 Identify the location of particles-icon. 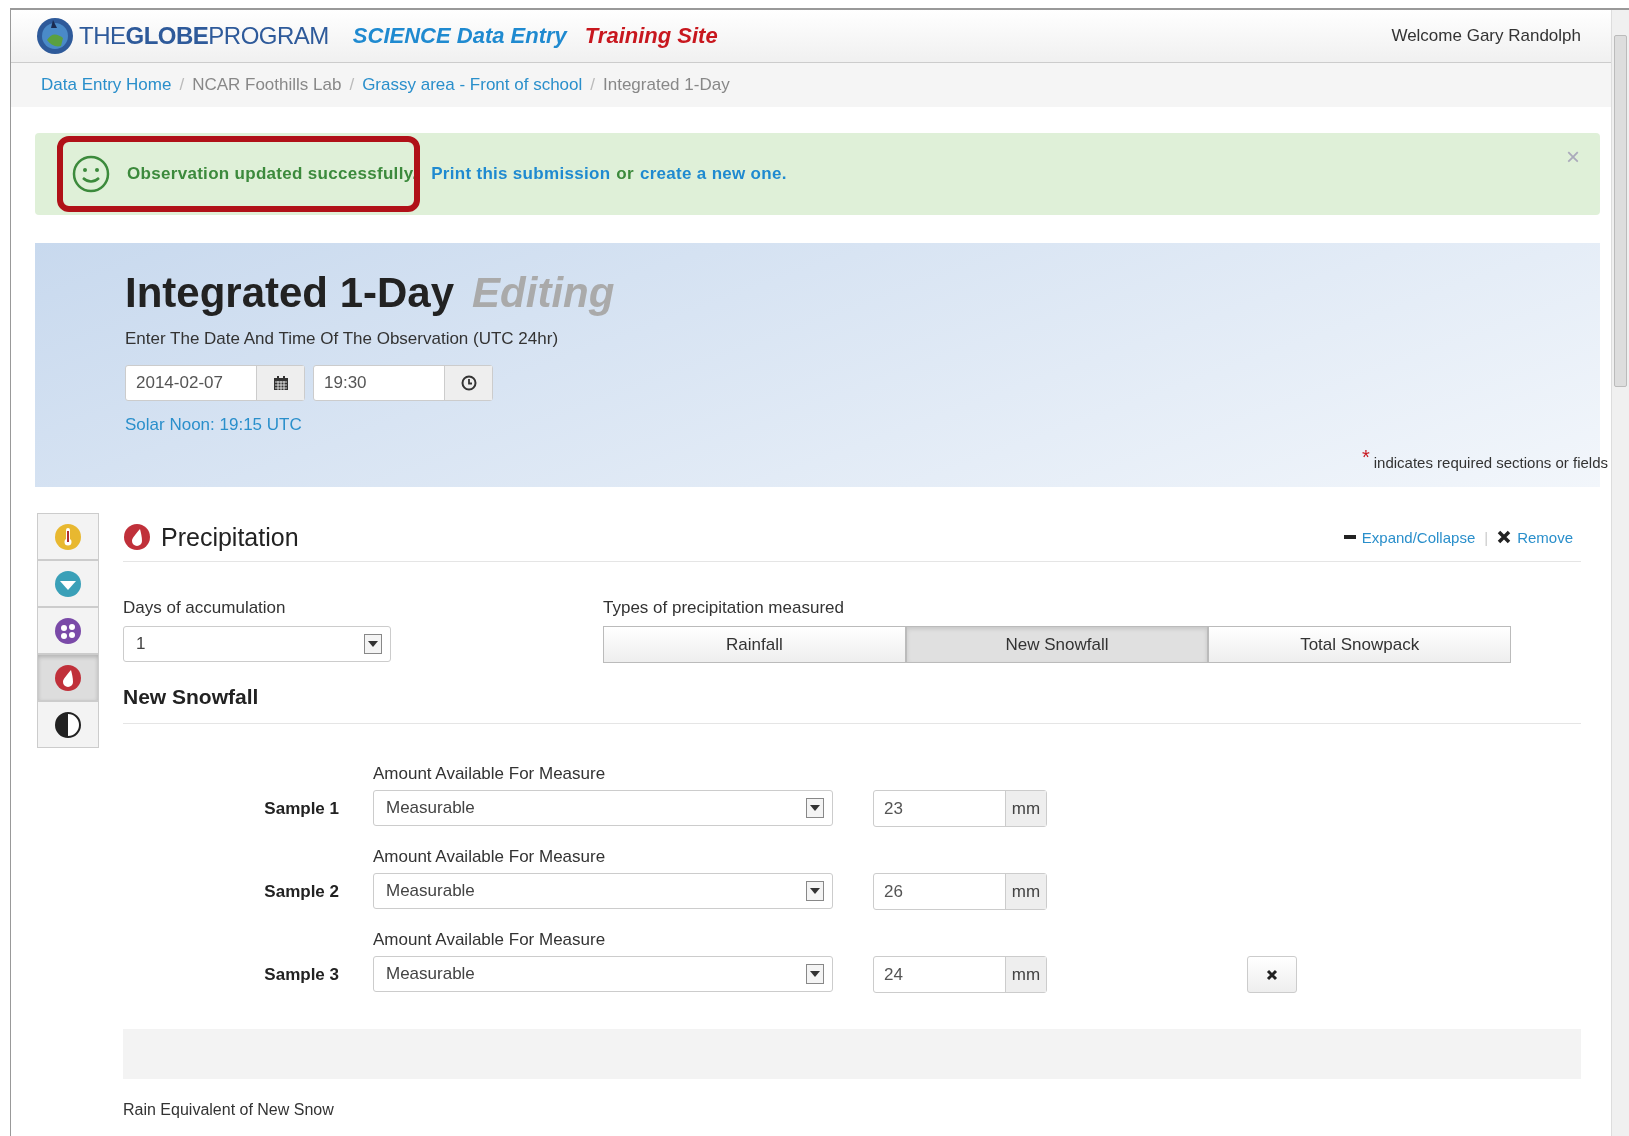
(68, 630).